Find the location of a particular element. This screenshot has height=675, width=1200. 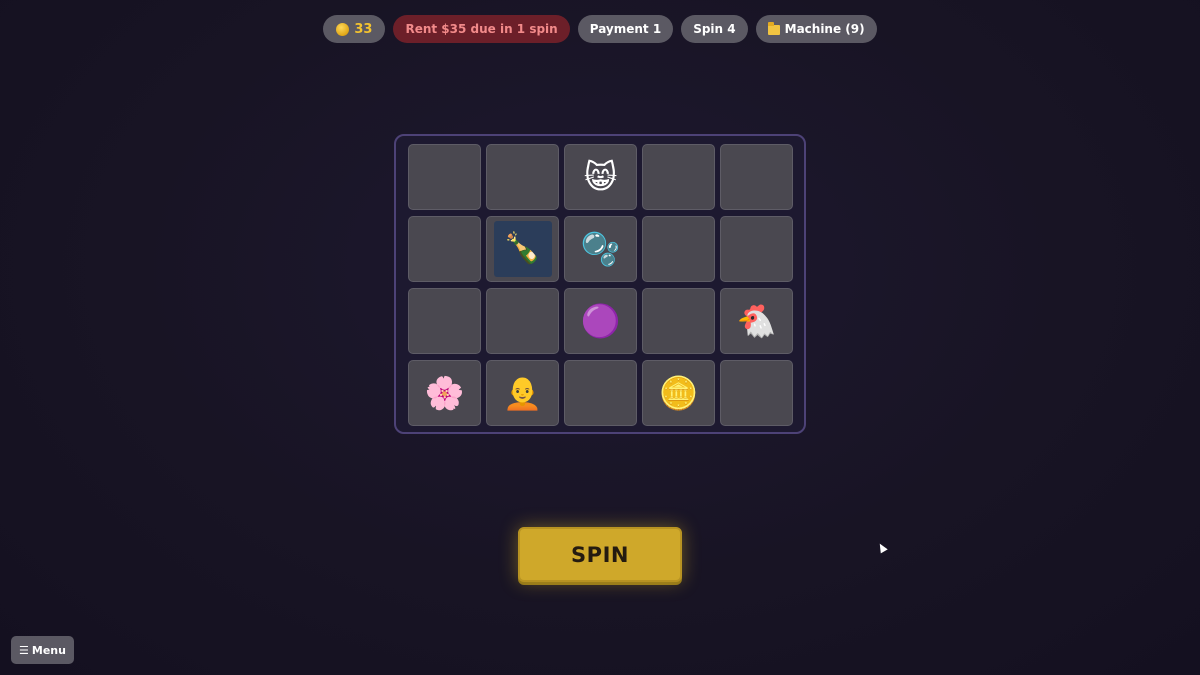

coin-count: 33 is located at coordinates (363, 29).